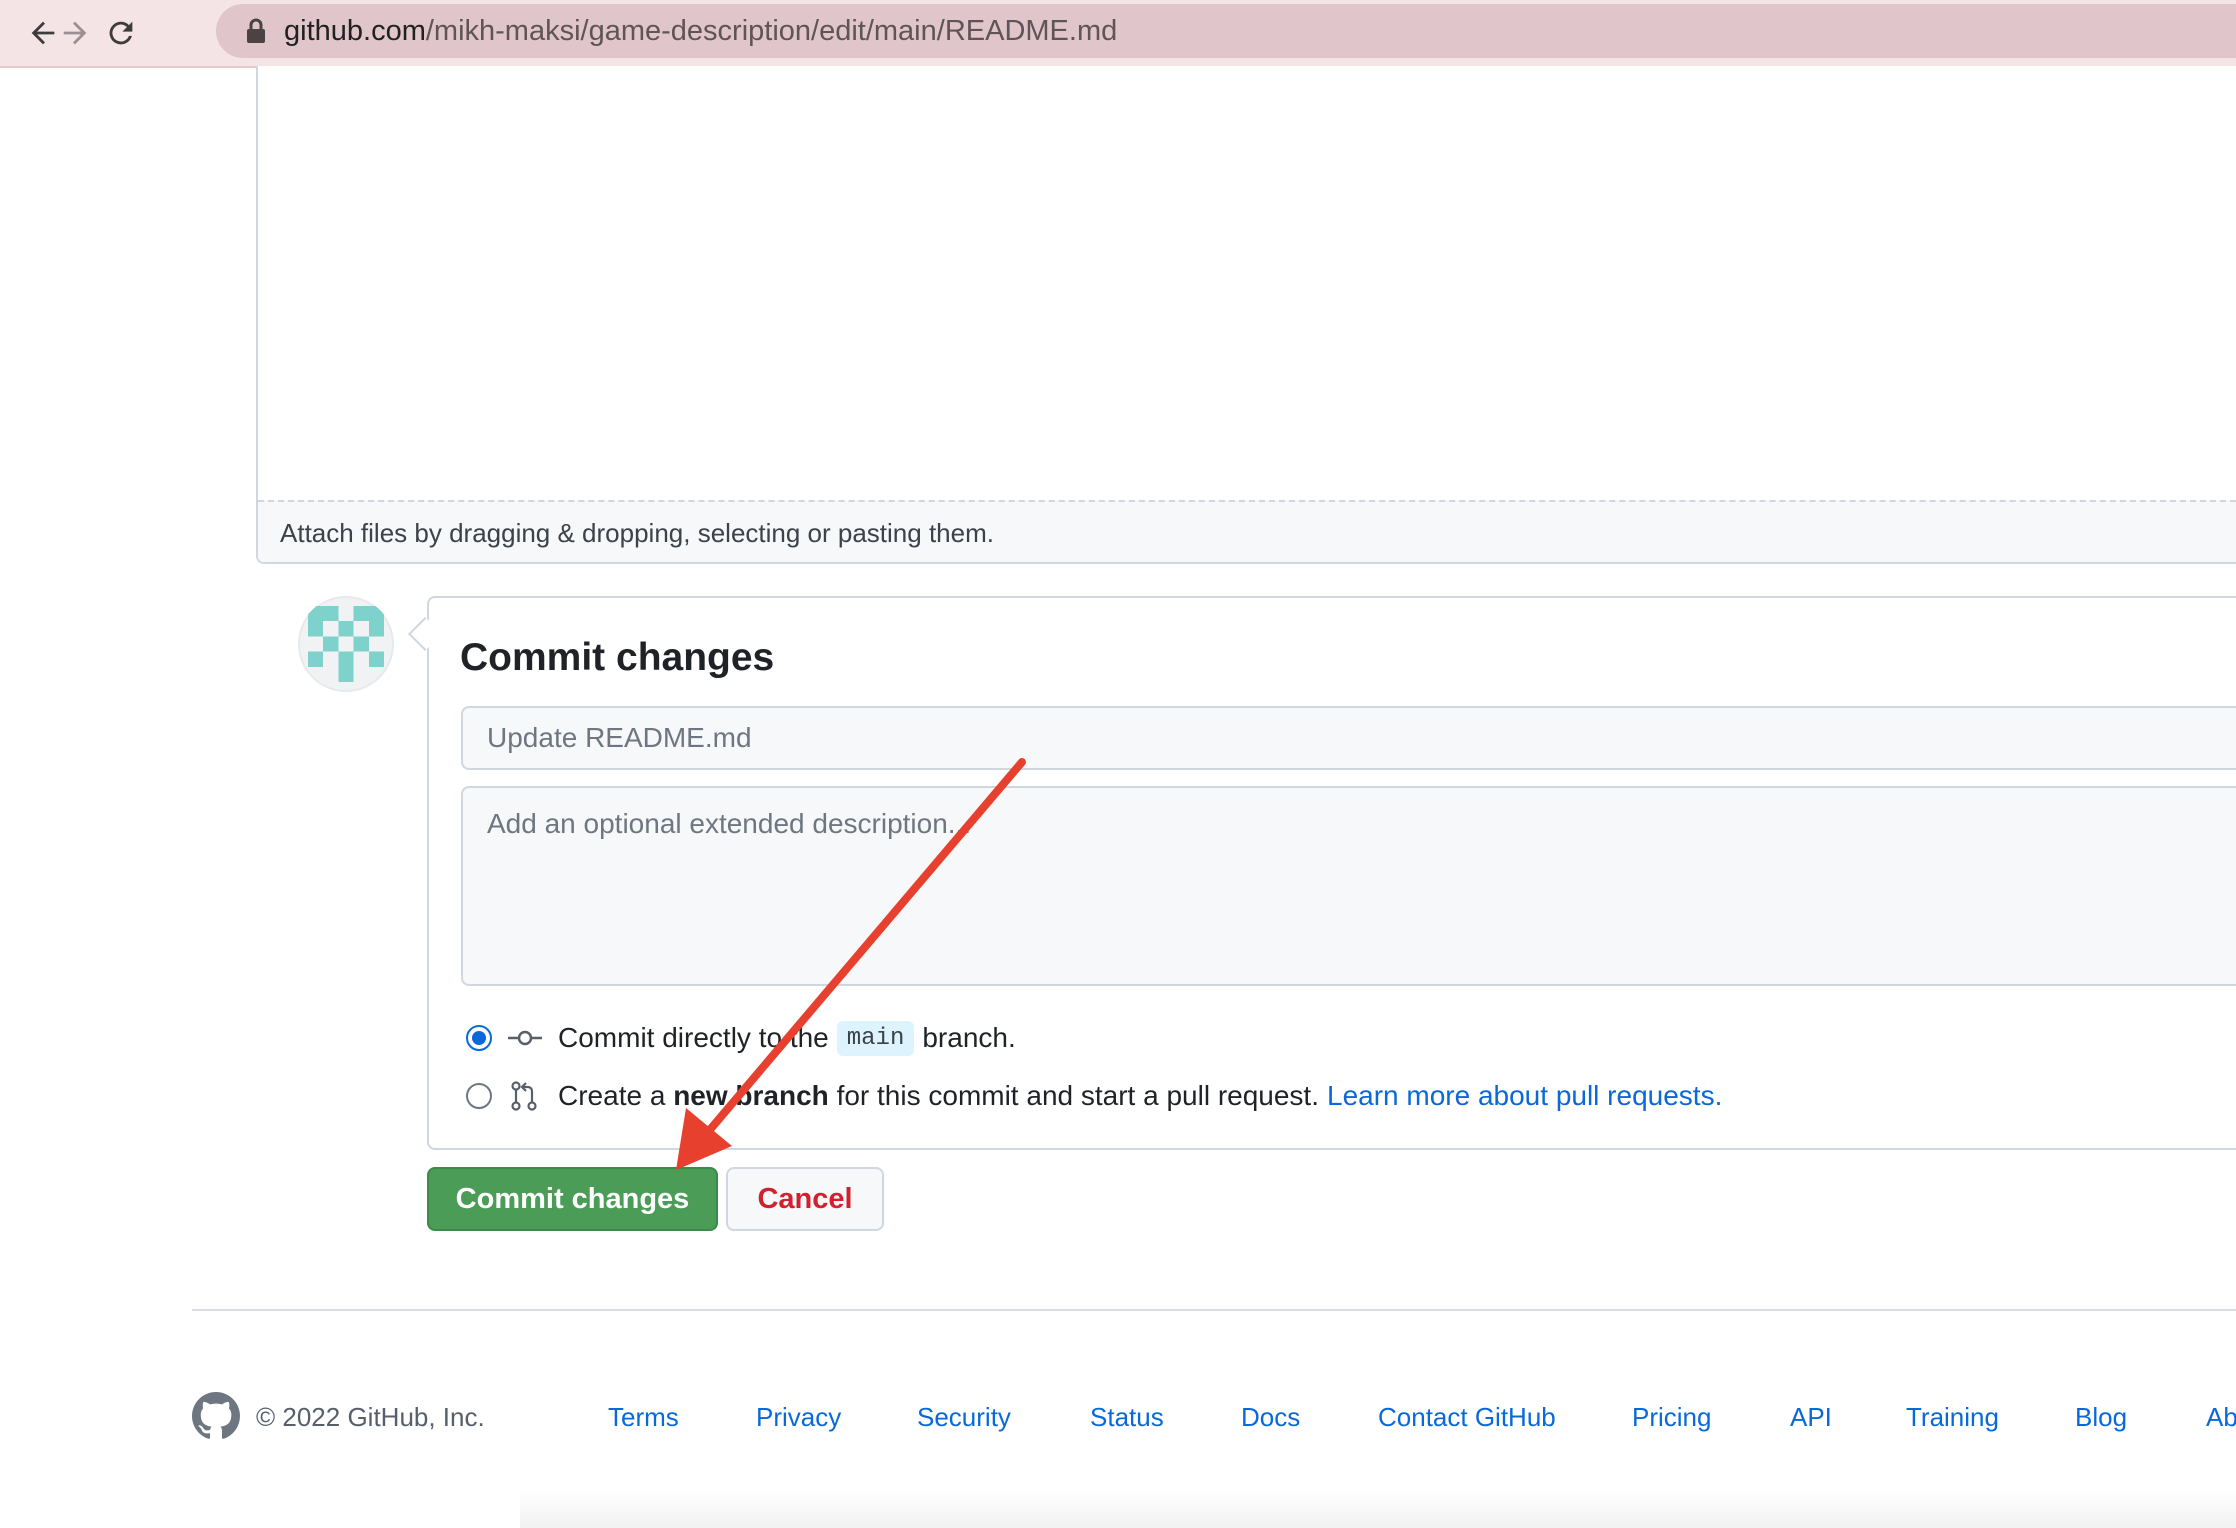 The width and height of the screenshot is (2236, 1528). Describe the element at coordinates (1348, 738) in the screenshot. I see `commit-summary-input` at that location.